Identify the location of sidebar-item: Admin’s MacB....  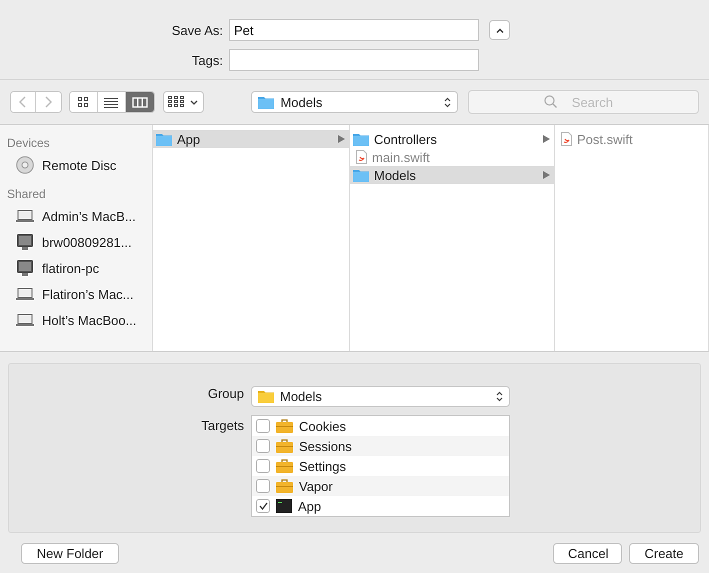
(89, 216).